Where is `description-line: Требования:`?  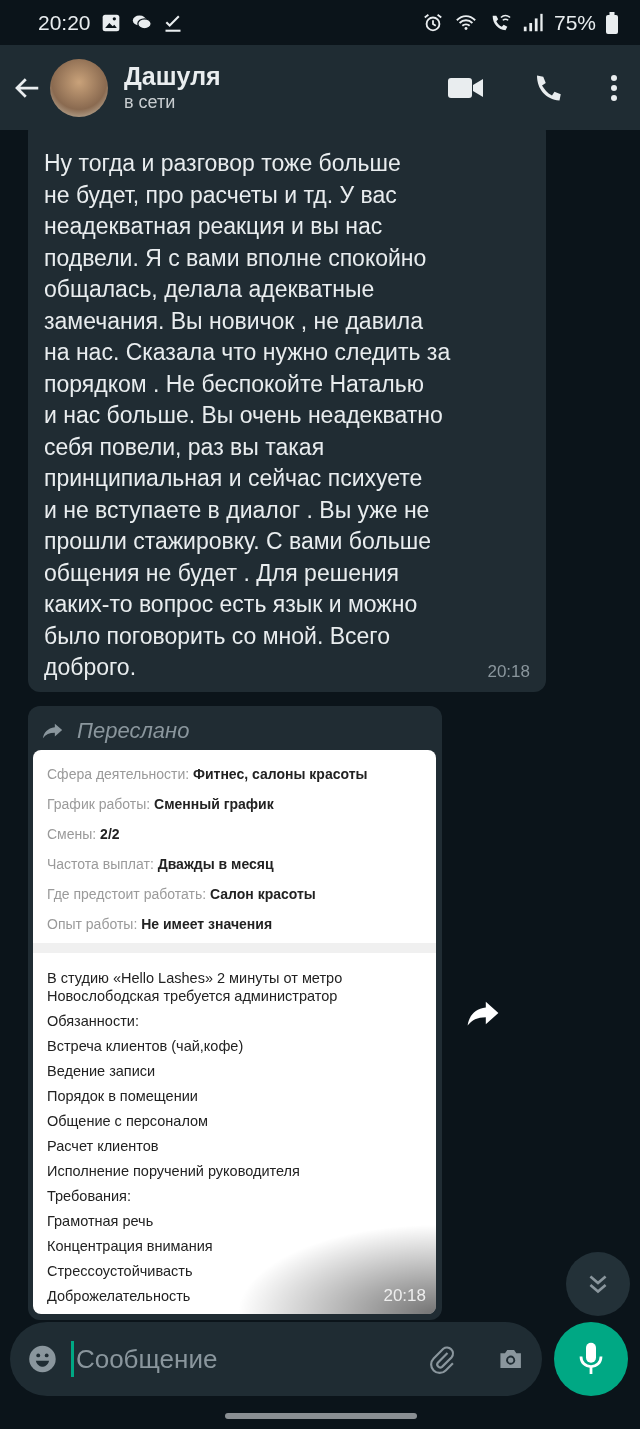
description-line: Требования: is located at coordinates (89, 1196).